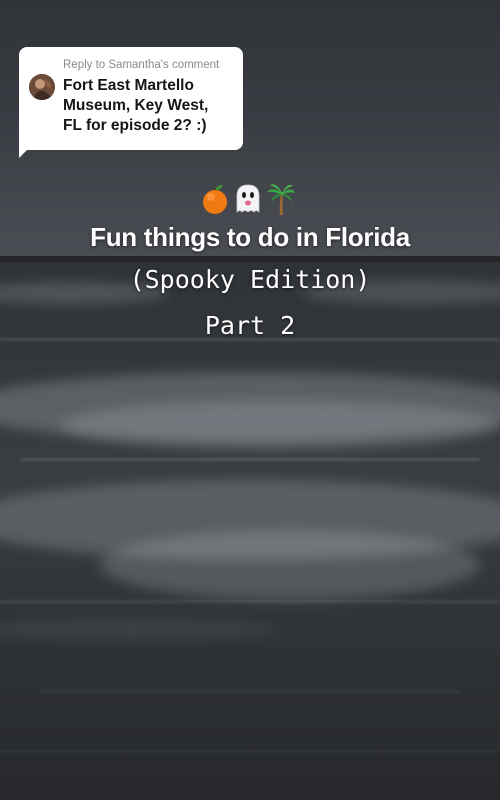 The image size is (500, 800). I want to click on palm-tree-icon, so click(281, 199).